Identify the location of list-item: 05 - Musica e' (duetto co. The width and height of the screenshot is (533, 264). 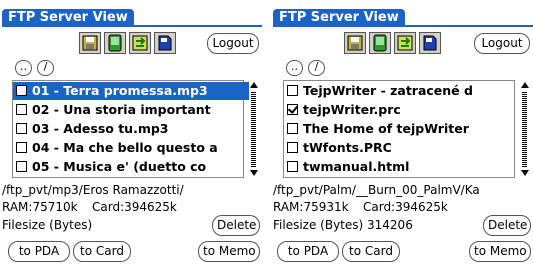
(131, 167).